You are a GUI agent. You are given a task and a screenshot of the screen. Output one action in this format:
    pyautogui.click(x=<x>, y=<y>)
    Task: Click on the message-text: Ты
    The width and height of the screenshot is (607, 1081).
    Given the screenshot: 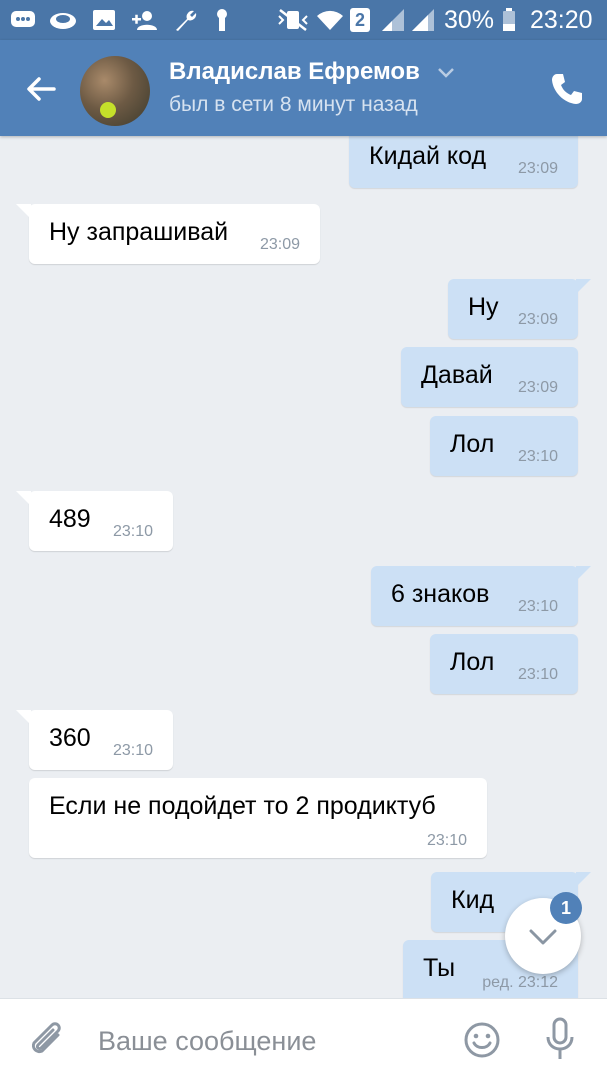 What is the action you would take?
    pyautogui.click(x=439, y=968)
    